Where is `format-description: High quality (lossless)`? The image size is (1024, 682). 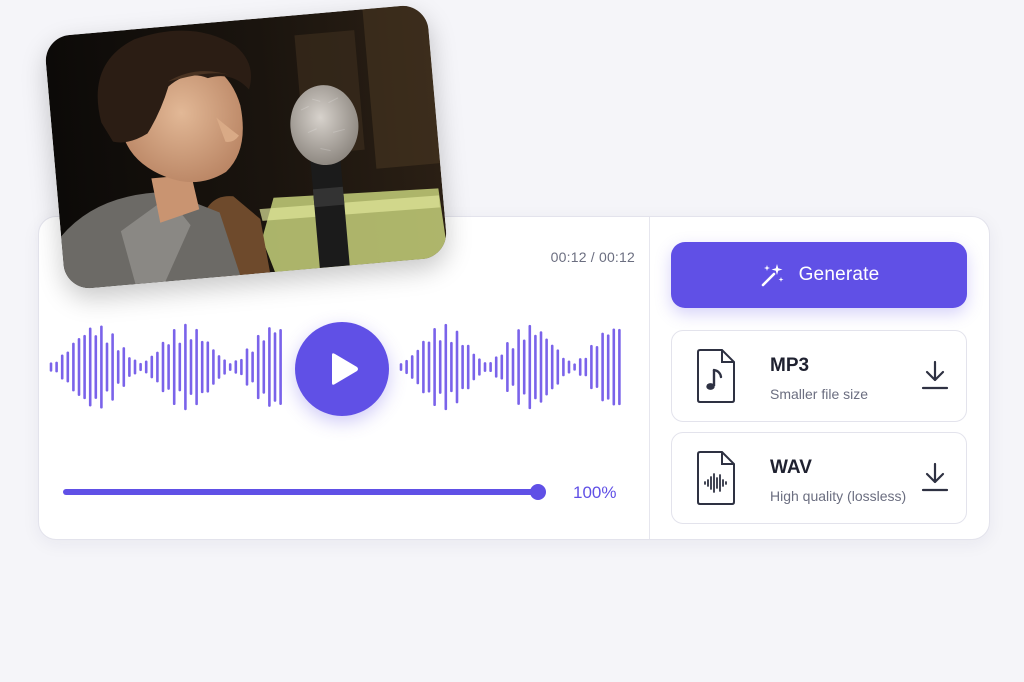
format-description: High quality (lossless) is located at coordinates (838, 496).